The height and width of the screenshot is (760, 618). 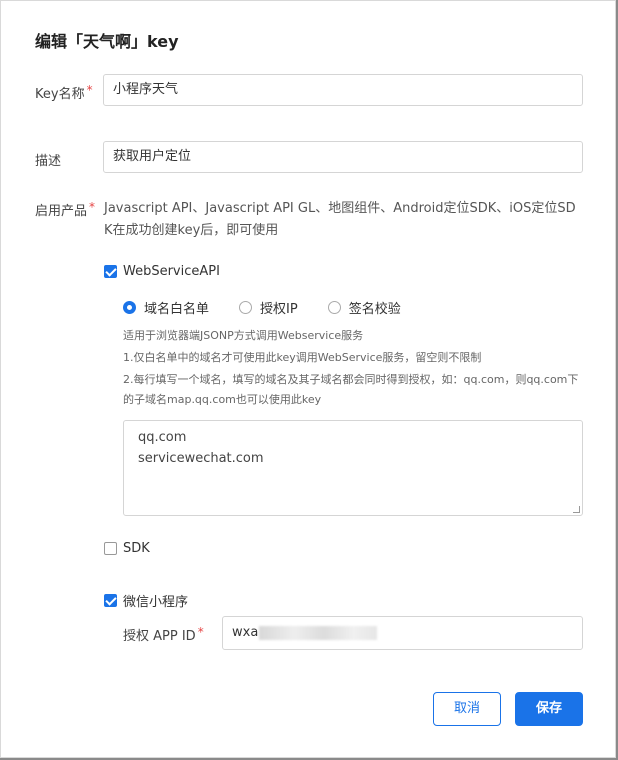 I want to click on sdk-checkbox-row: SDK, so click(x=127, y=548).